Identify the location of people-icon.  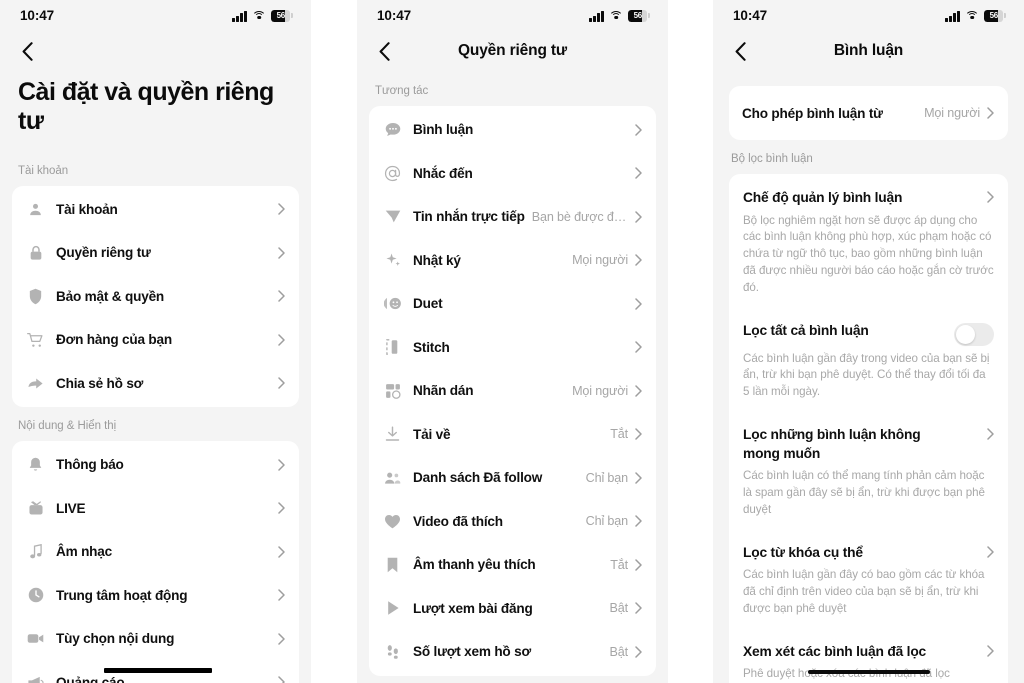
(392, 477).